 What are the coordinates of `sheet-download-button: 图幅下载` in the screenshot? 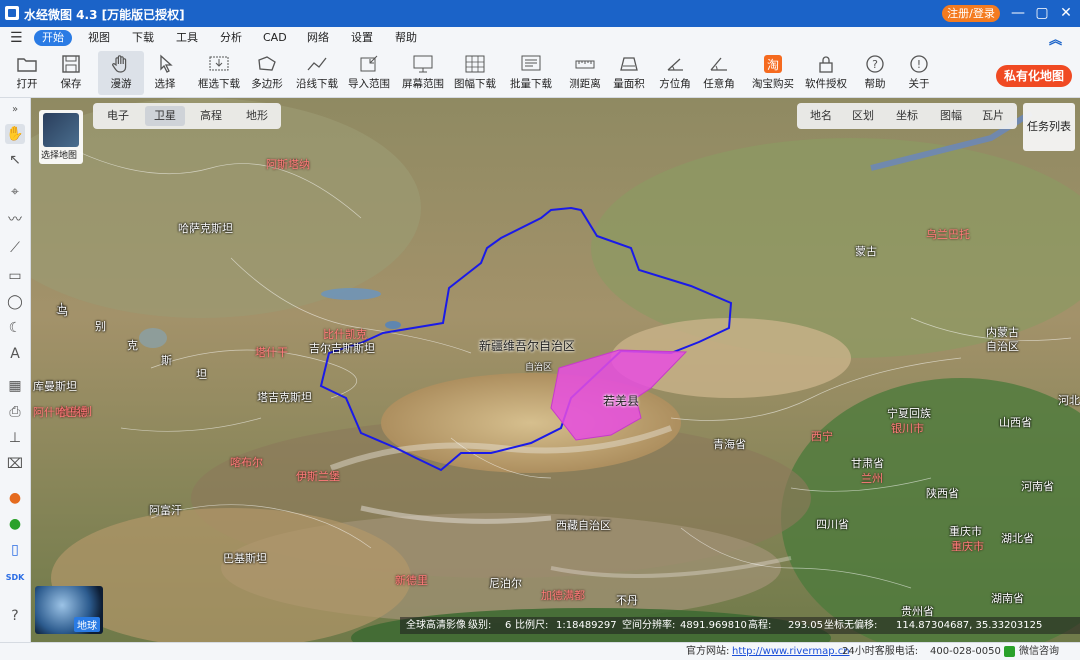 It's located at (475, 73).